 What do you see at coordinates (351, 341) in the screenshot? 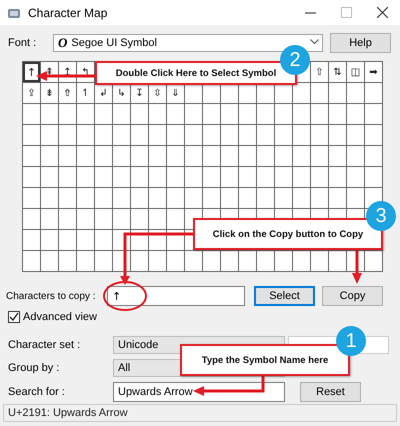
I see `step-badge: 1` at bounding box center [351, 341].